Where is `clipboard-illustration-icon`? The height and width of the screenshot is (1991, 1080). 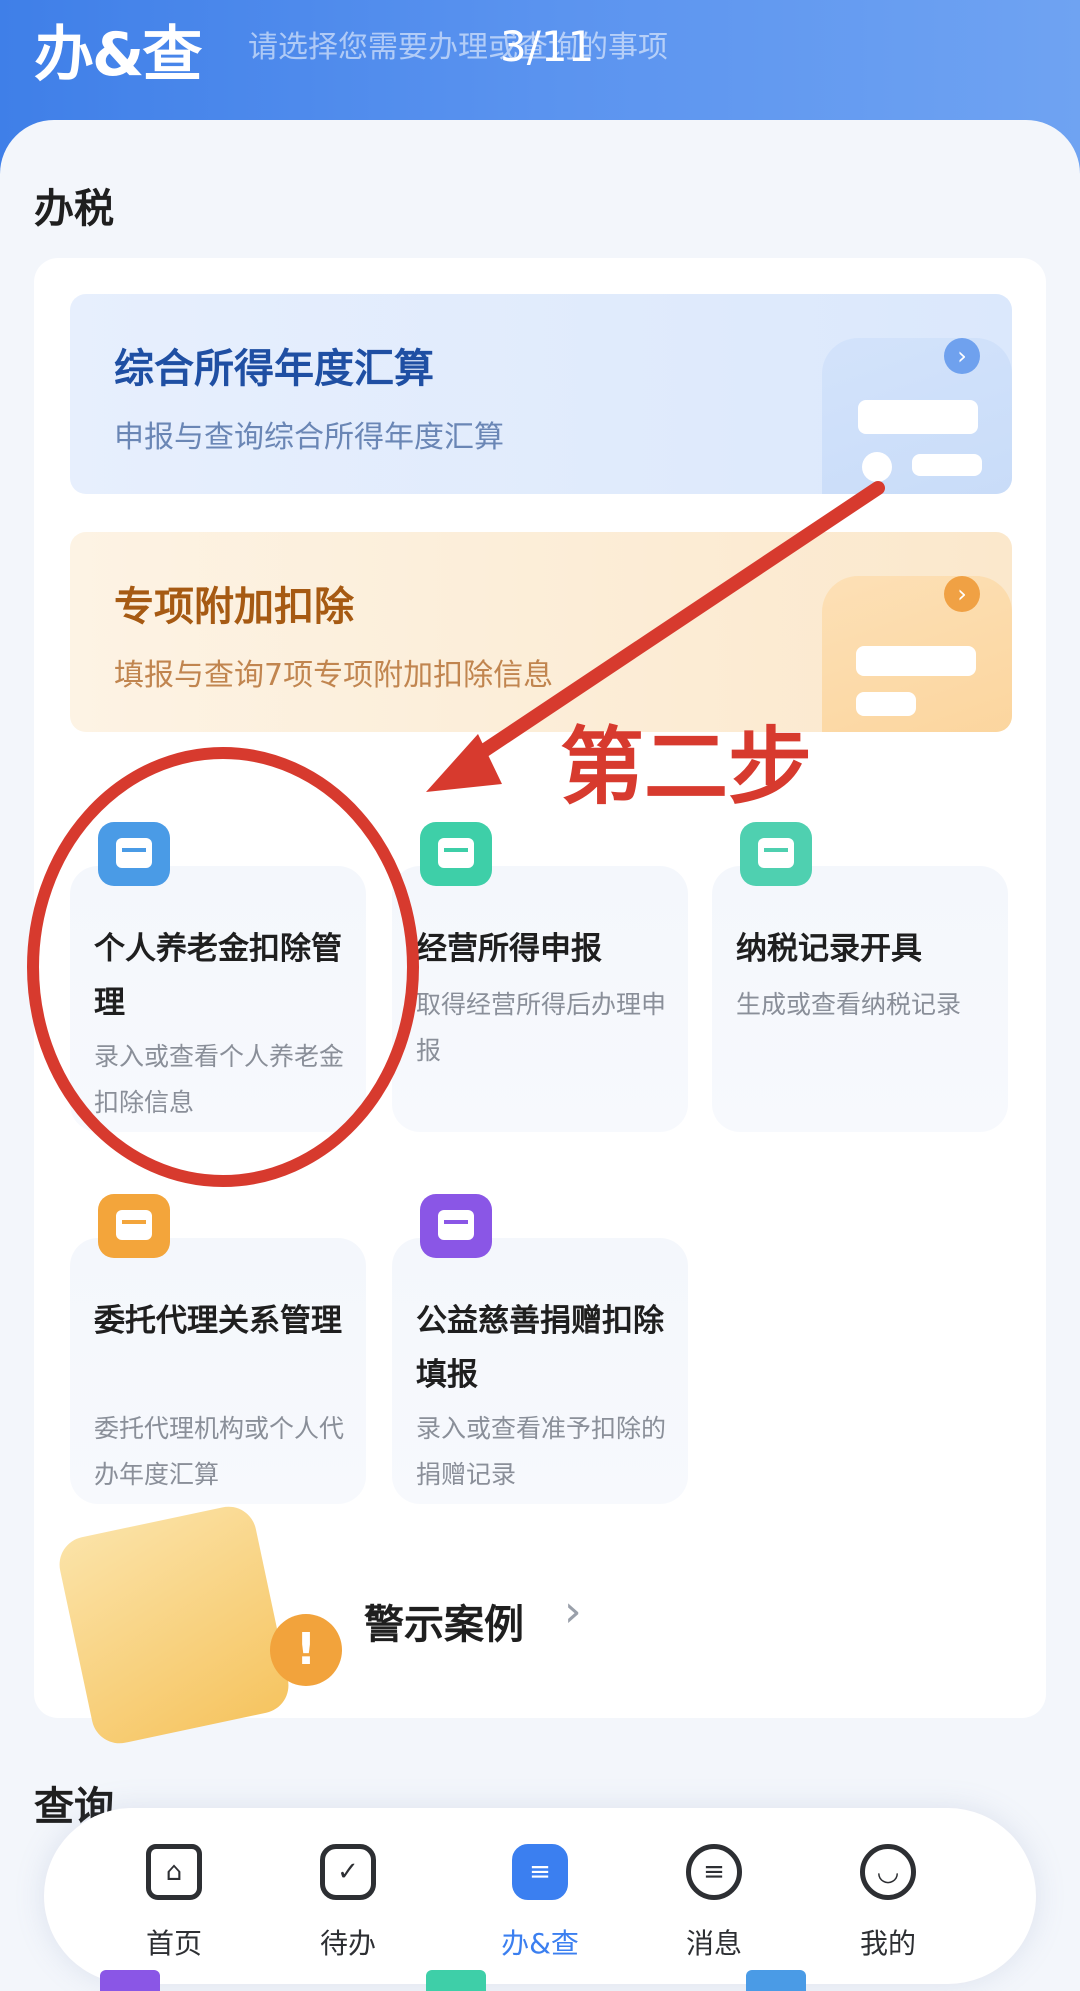 clipboard-illustration-icon is located at coordinates (174, 1625).